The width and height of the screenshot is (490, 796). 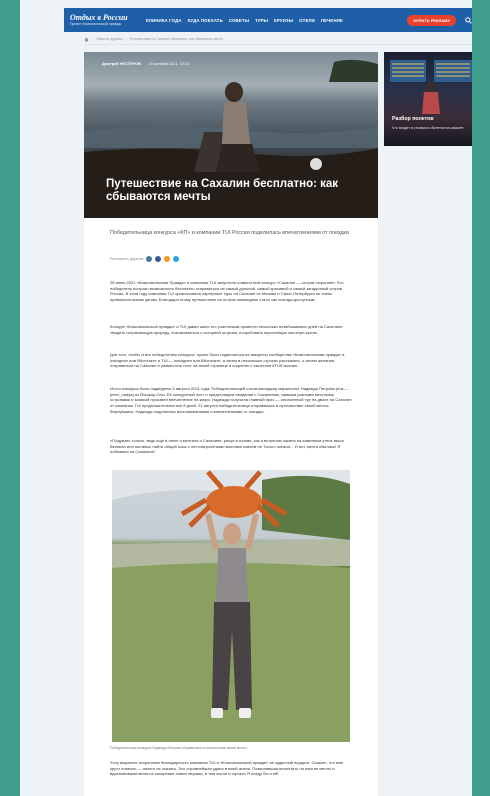 What do you see at coordinates (145, 64) in the screenshot?
I see `article-meta: Дмитрий НЕСТЕРОВ 15 октября 2021, 14:15` at bounding box center [145, 64].